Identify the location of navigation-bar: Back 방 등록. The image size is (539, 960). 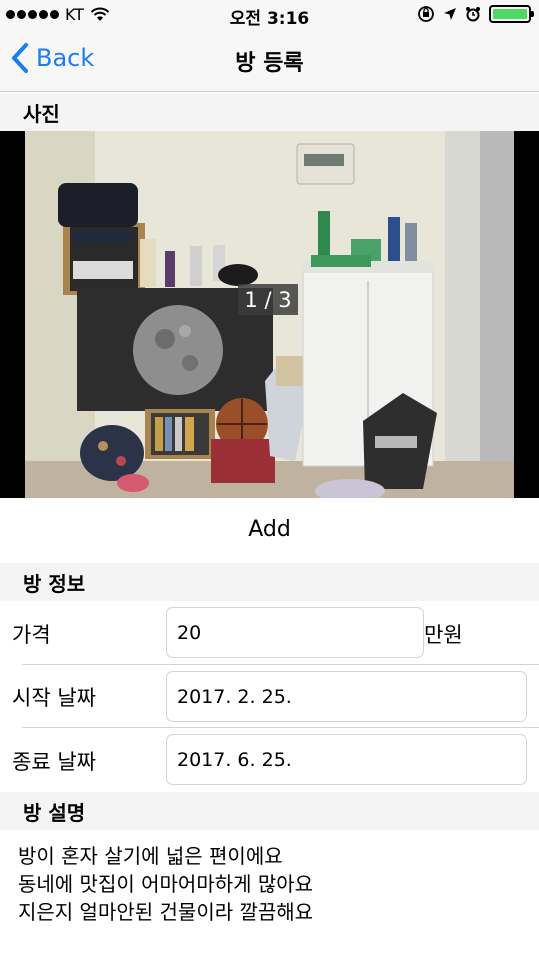
(269, 61).